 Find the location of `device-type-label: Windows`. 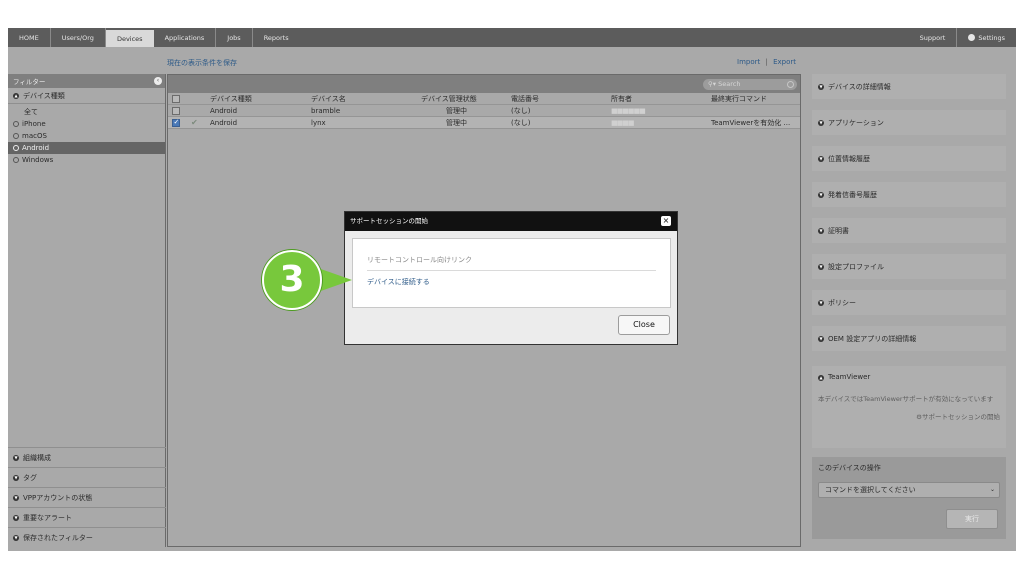

device-type-label: Windows is located at coordinates (38, 160).